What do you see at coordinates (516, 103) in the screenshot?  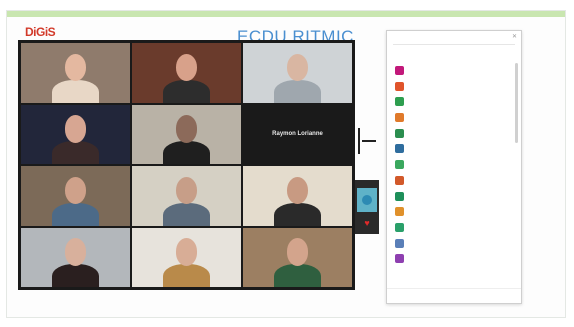 I see `scrollbar` at bounding box center [516, 103].